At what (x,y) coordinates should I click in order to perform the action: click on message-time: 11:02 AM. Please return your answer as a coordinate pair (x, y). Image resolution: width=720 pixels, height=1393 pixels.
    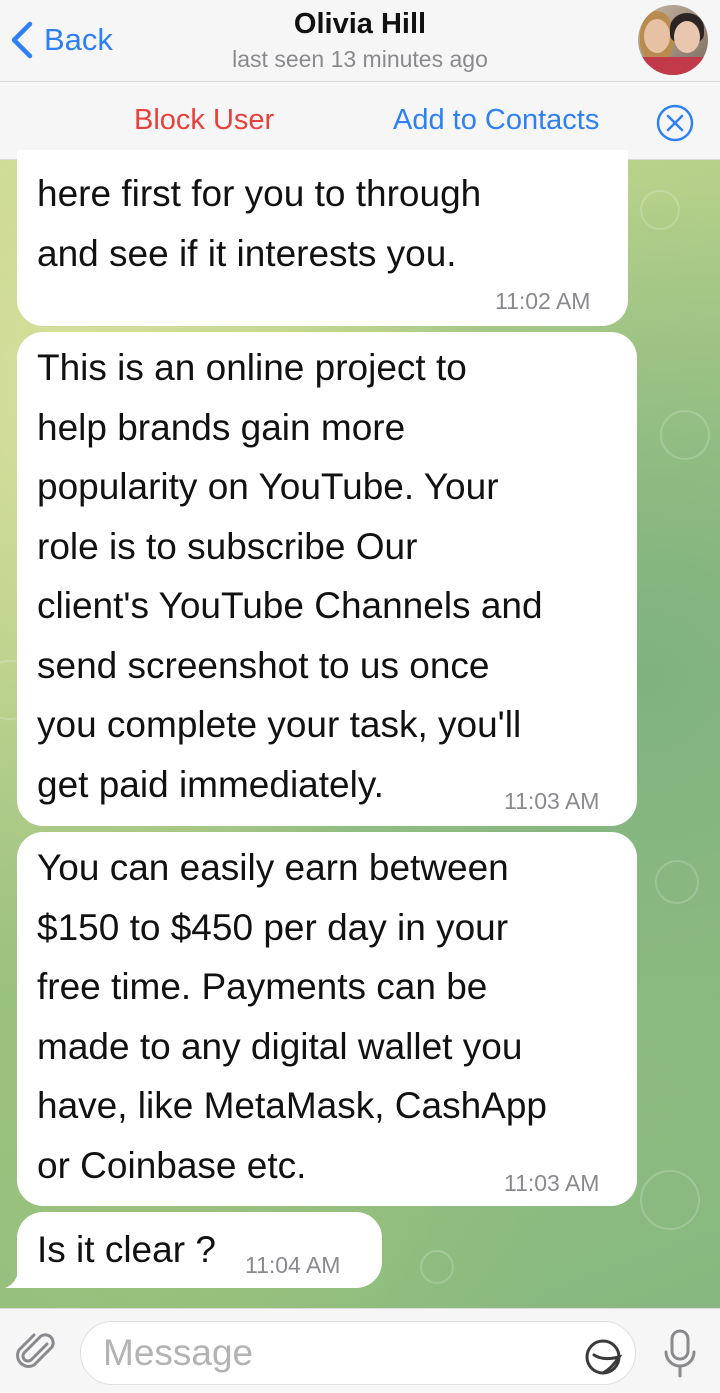
    Looking at the image, I should click on (543, 301).